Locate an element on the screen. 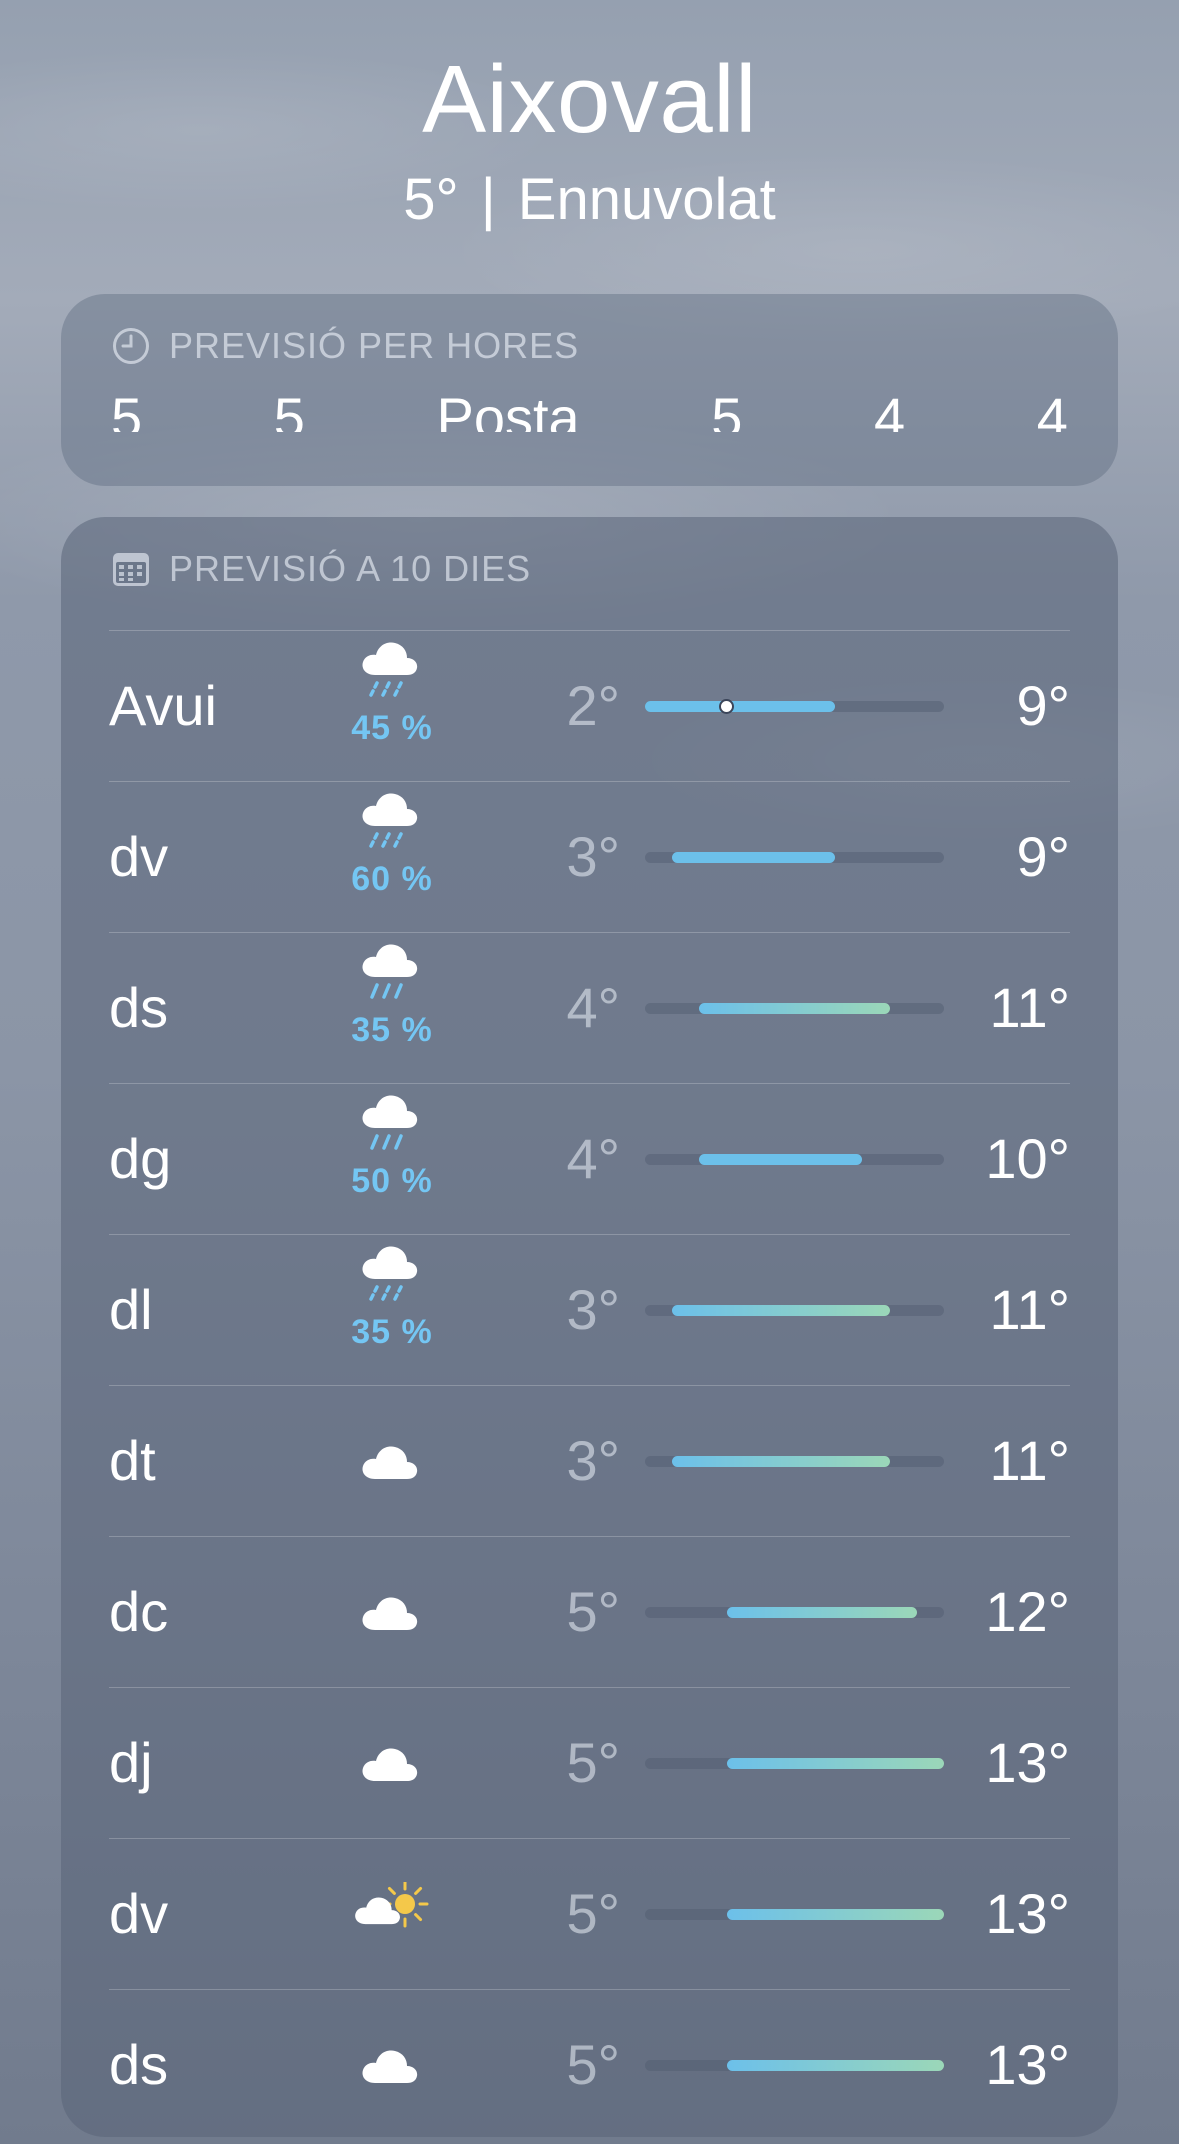  day-row: ds 5° 13° is located at coordinates (589, 2064).